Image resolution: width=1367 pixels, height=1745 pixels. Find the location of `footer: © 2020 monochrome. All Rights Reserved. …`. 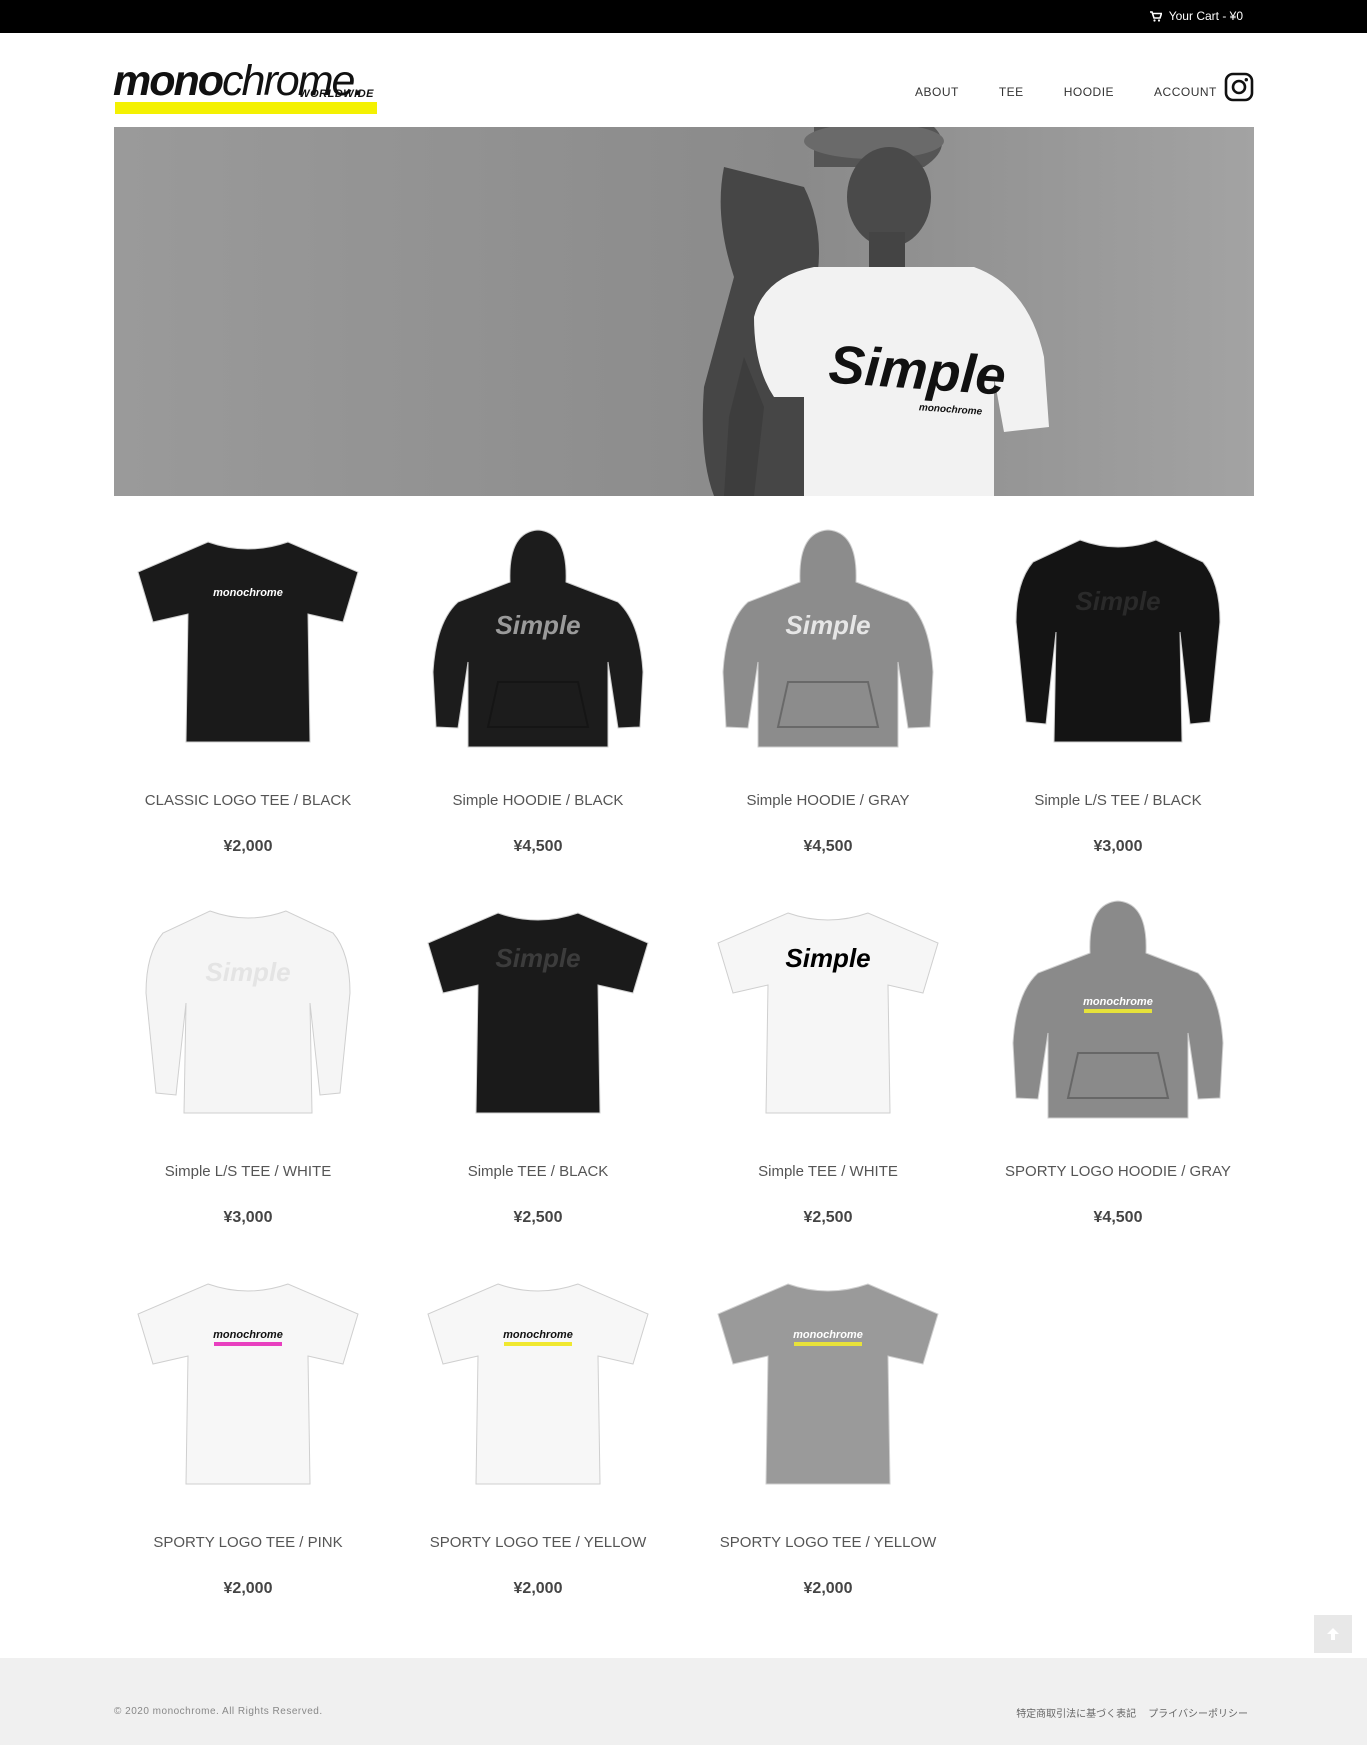

footer: © 2020 monochrome. All Rights Reserved. … is located at coordinates (683, 1701).